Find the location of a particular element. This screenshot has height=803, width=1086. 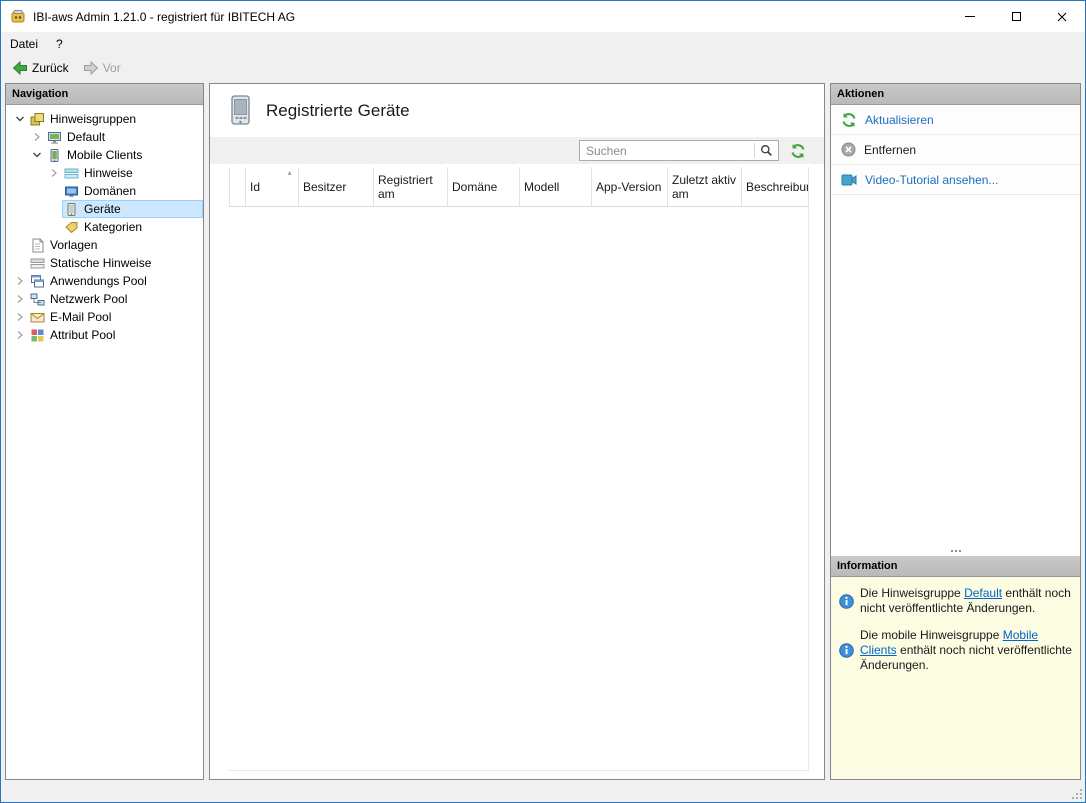

panel-splitter is located at coordinates (955, 551).